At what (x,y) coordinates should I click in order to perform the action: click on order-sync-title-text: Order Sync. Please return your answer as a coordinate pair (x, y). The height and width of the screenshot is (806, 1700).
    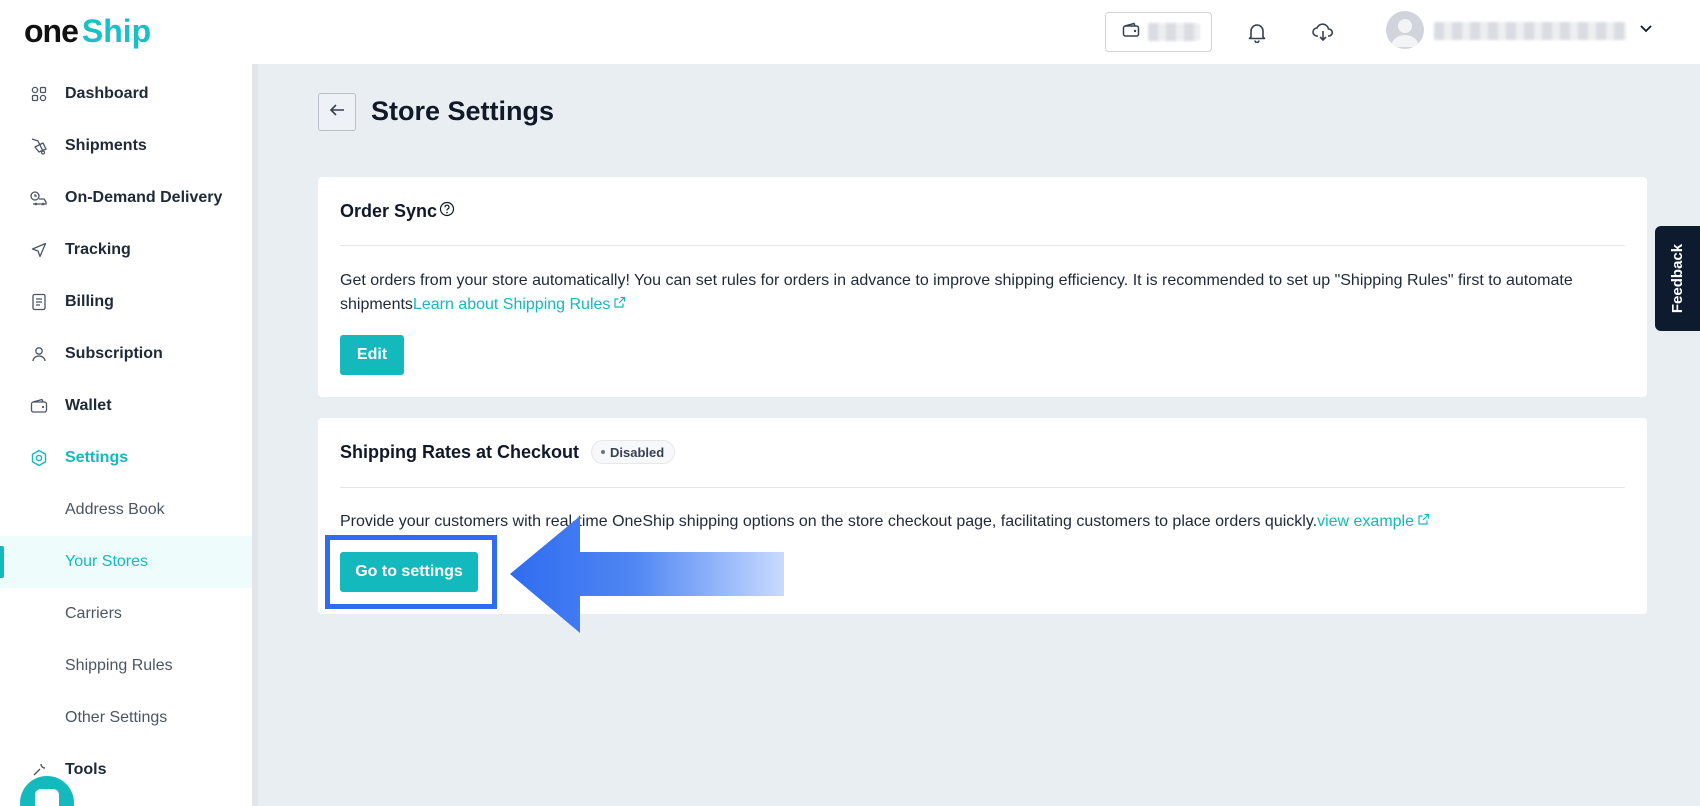
    Looking at the image, I should click on (389, 211).